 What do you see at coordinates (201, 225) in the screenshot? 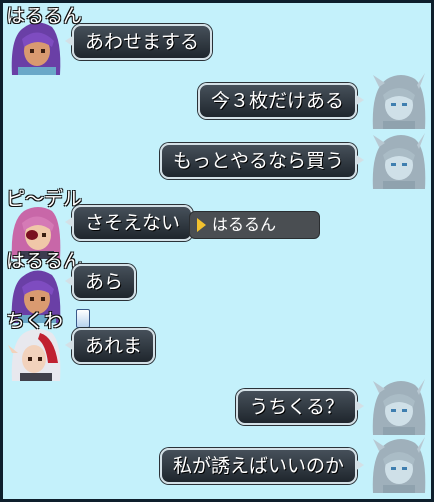
I see `target-triangle-icon` at bounding box center [201, 225].